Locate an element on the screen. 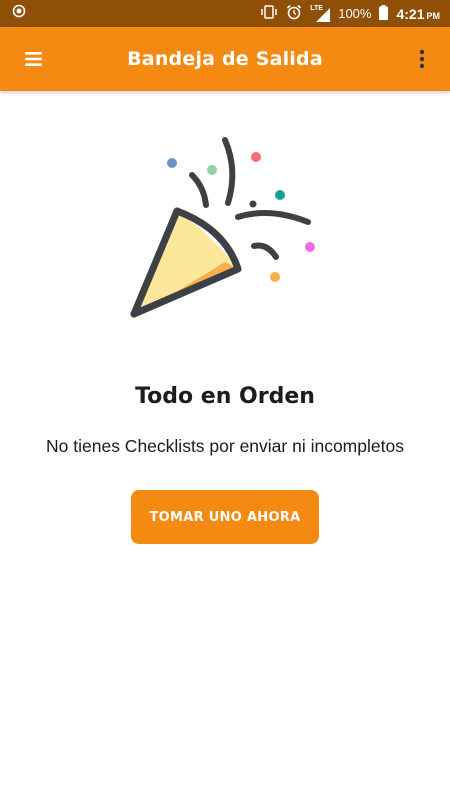  battery-icon is located at coordinates (384, 13).